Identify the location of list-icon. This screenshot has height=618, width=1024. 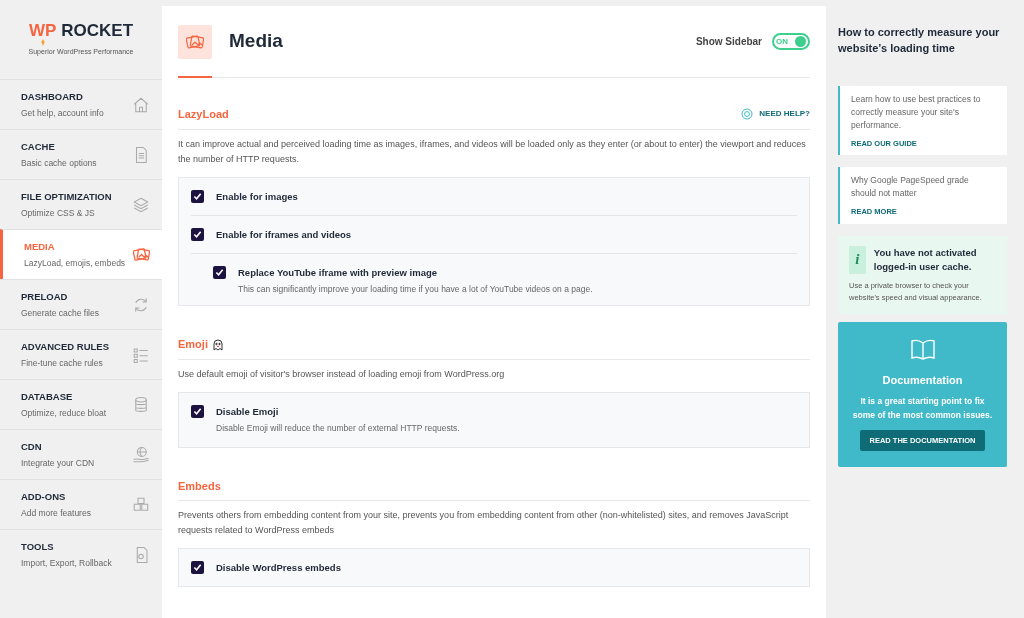
(141, 354).